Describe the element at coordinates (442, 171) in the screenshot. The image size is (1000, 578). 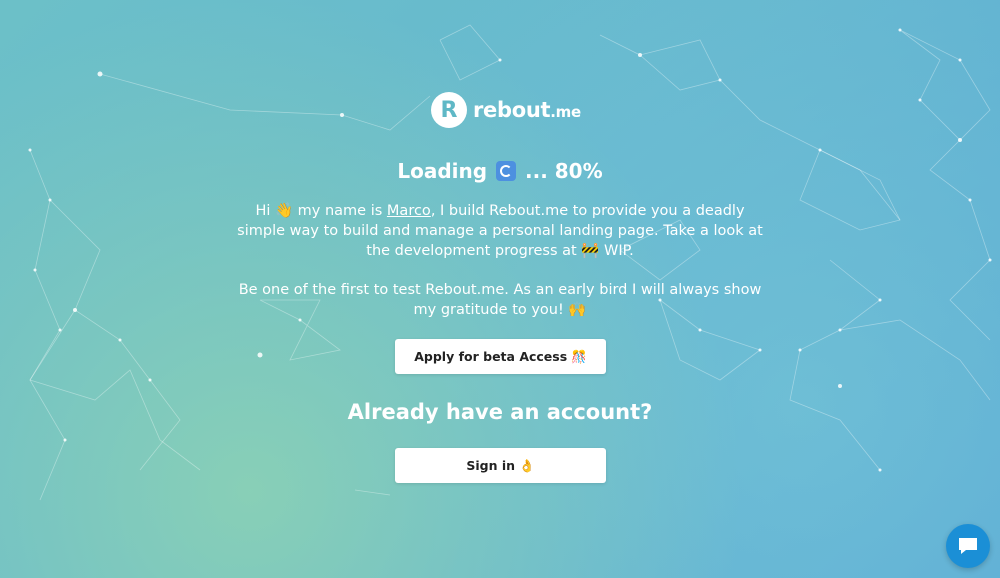
I see `loading-prefix: Loading` at that location.